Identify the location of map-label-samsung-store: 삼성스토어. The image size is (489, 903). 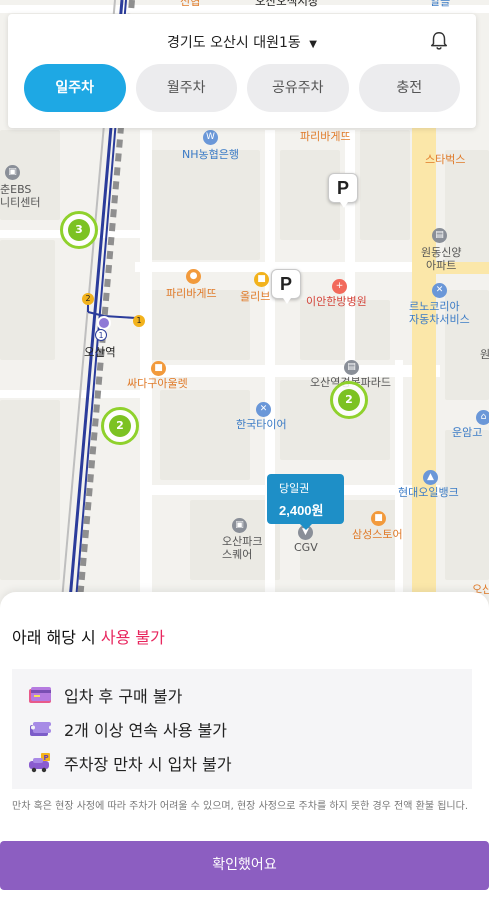
(377, 534).